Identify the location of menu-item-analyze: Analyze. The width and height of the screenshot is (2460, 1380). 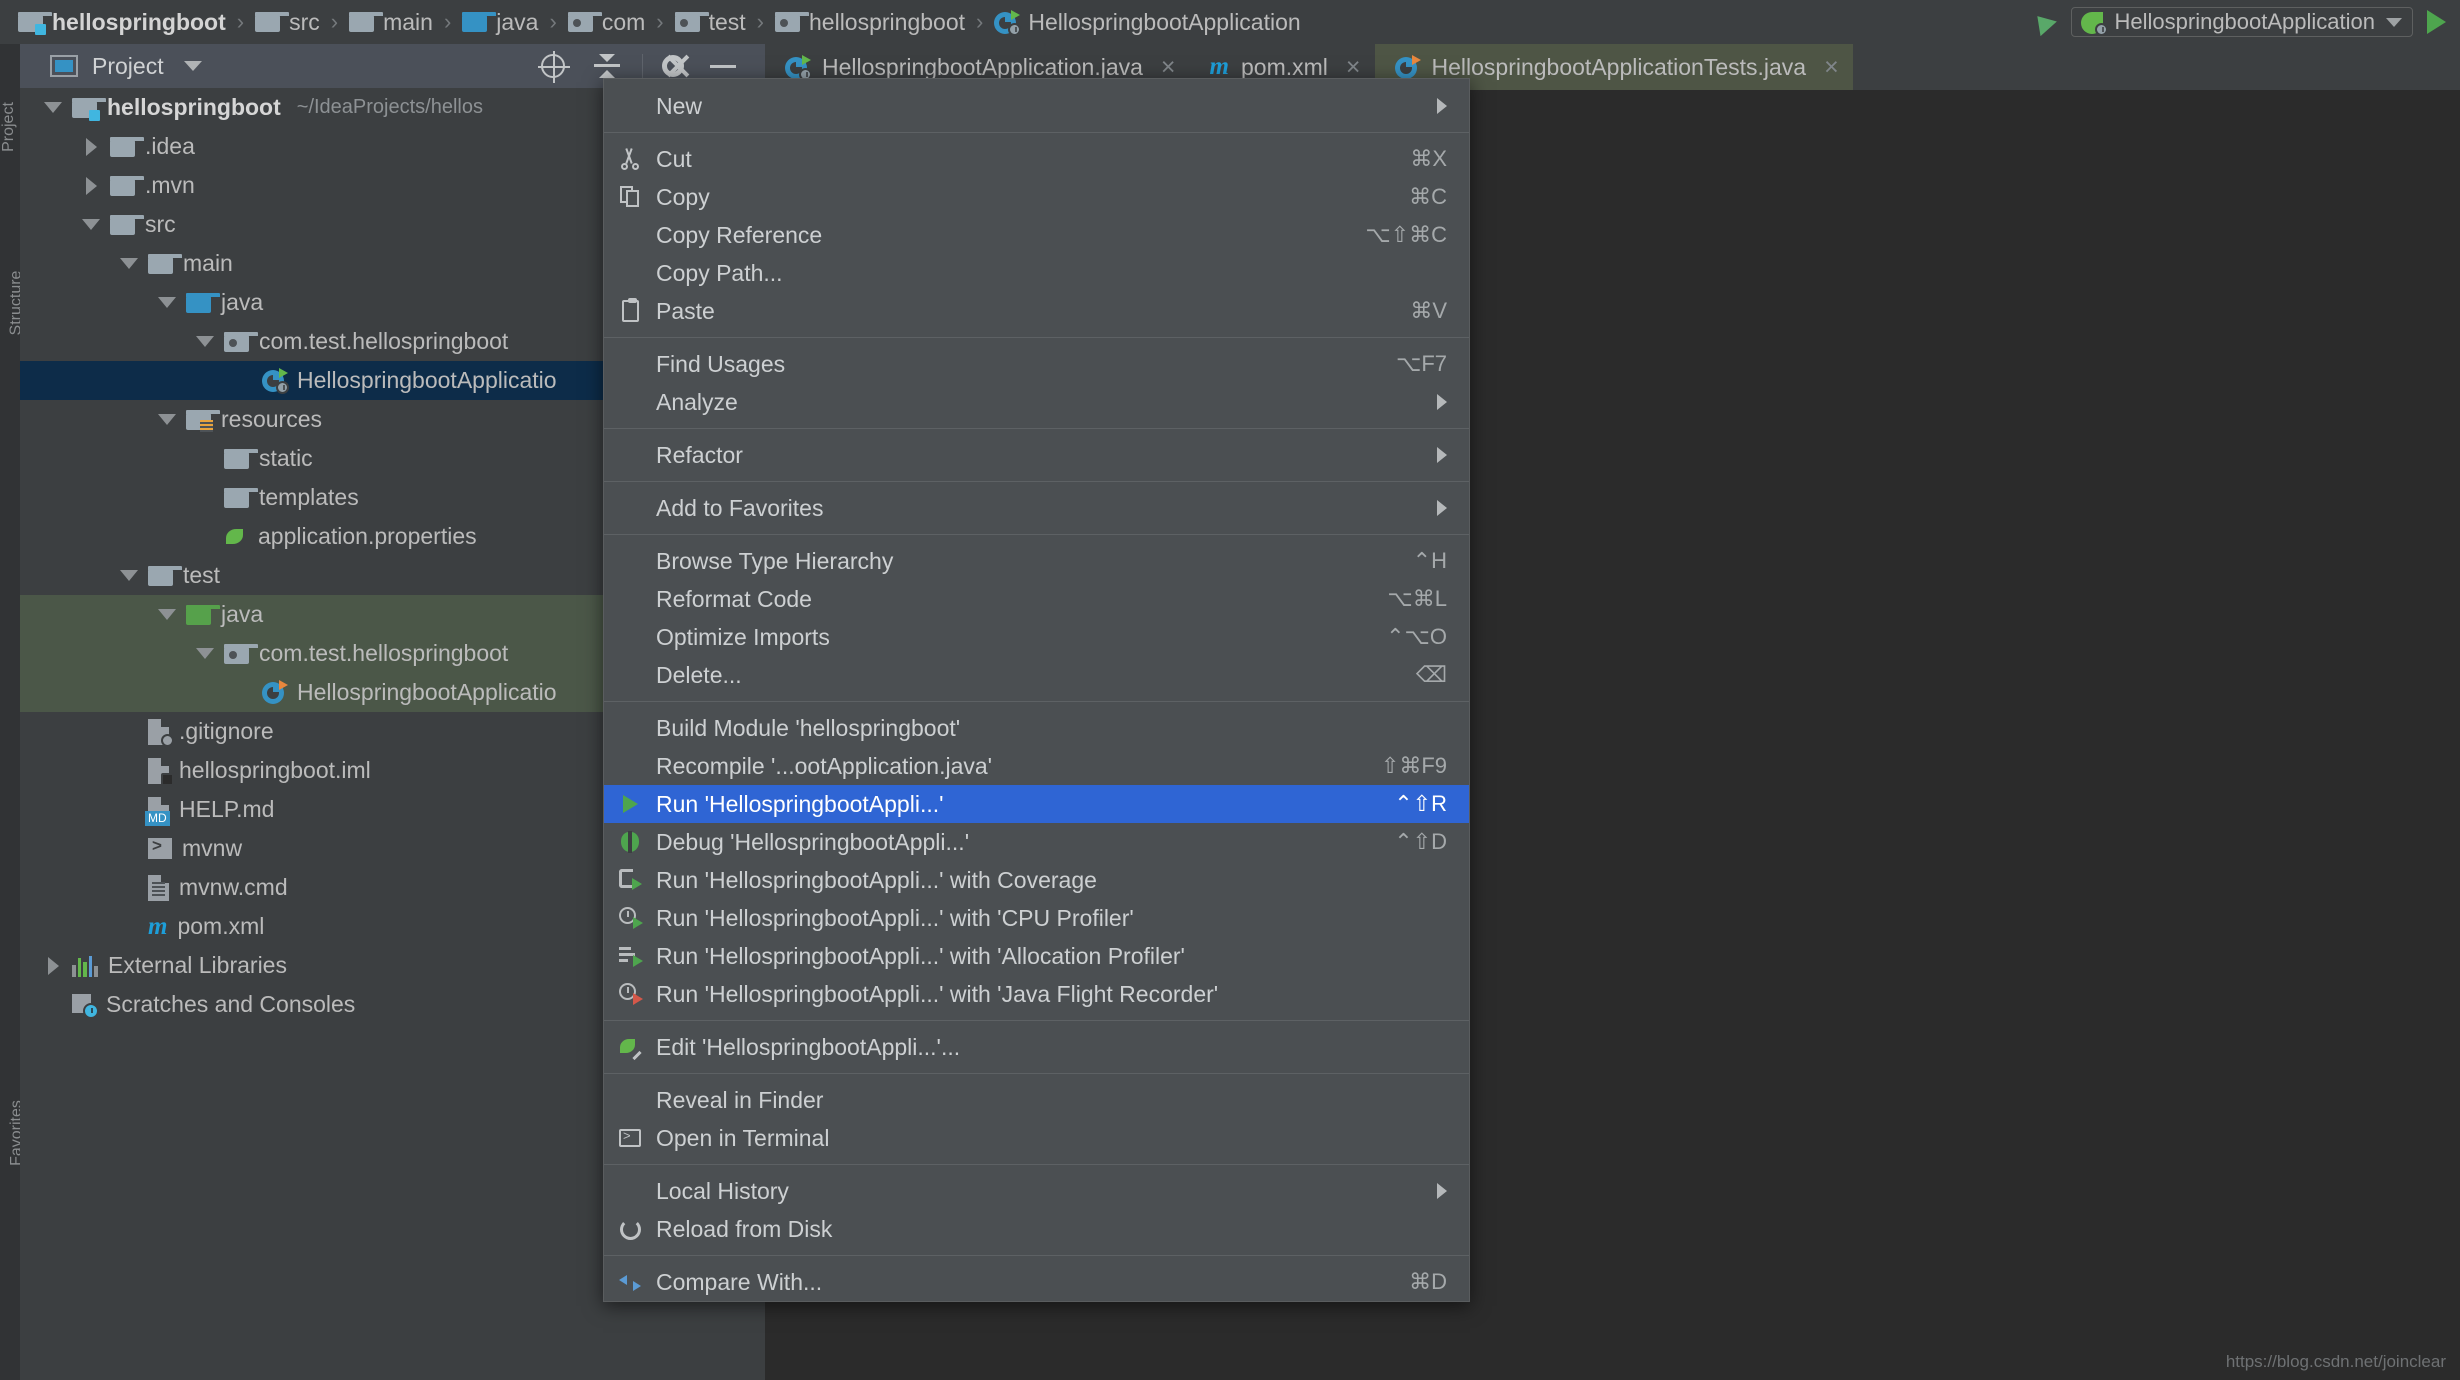
(1036, 402).